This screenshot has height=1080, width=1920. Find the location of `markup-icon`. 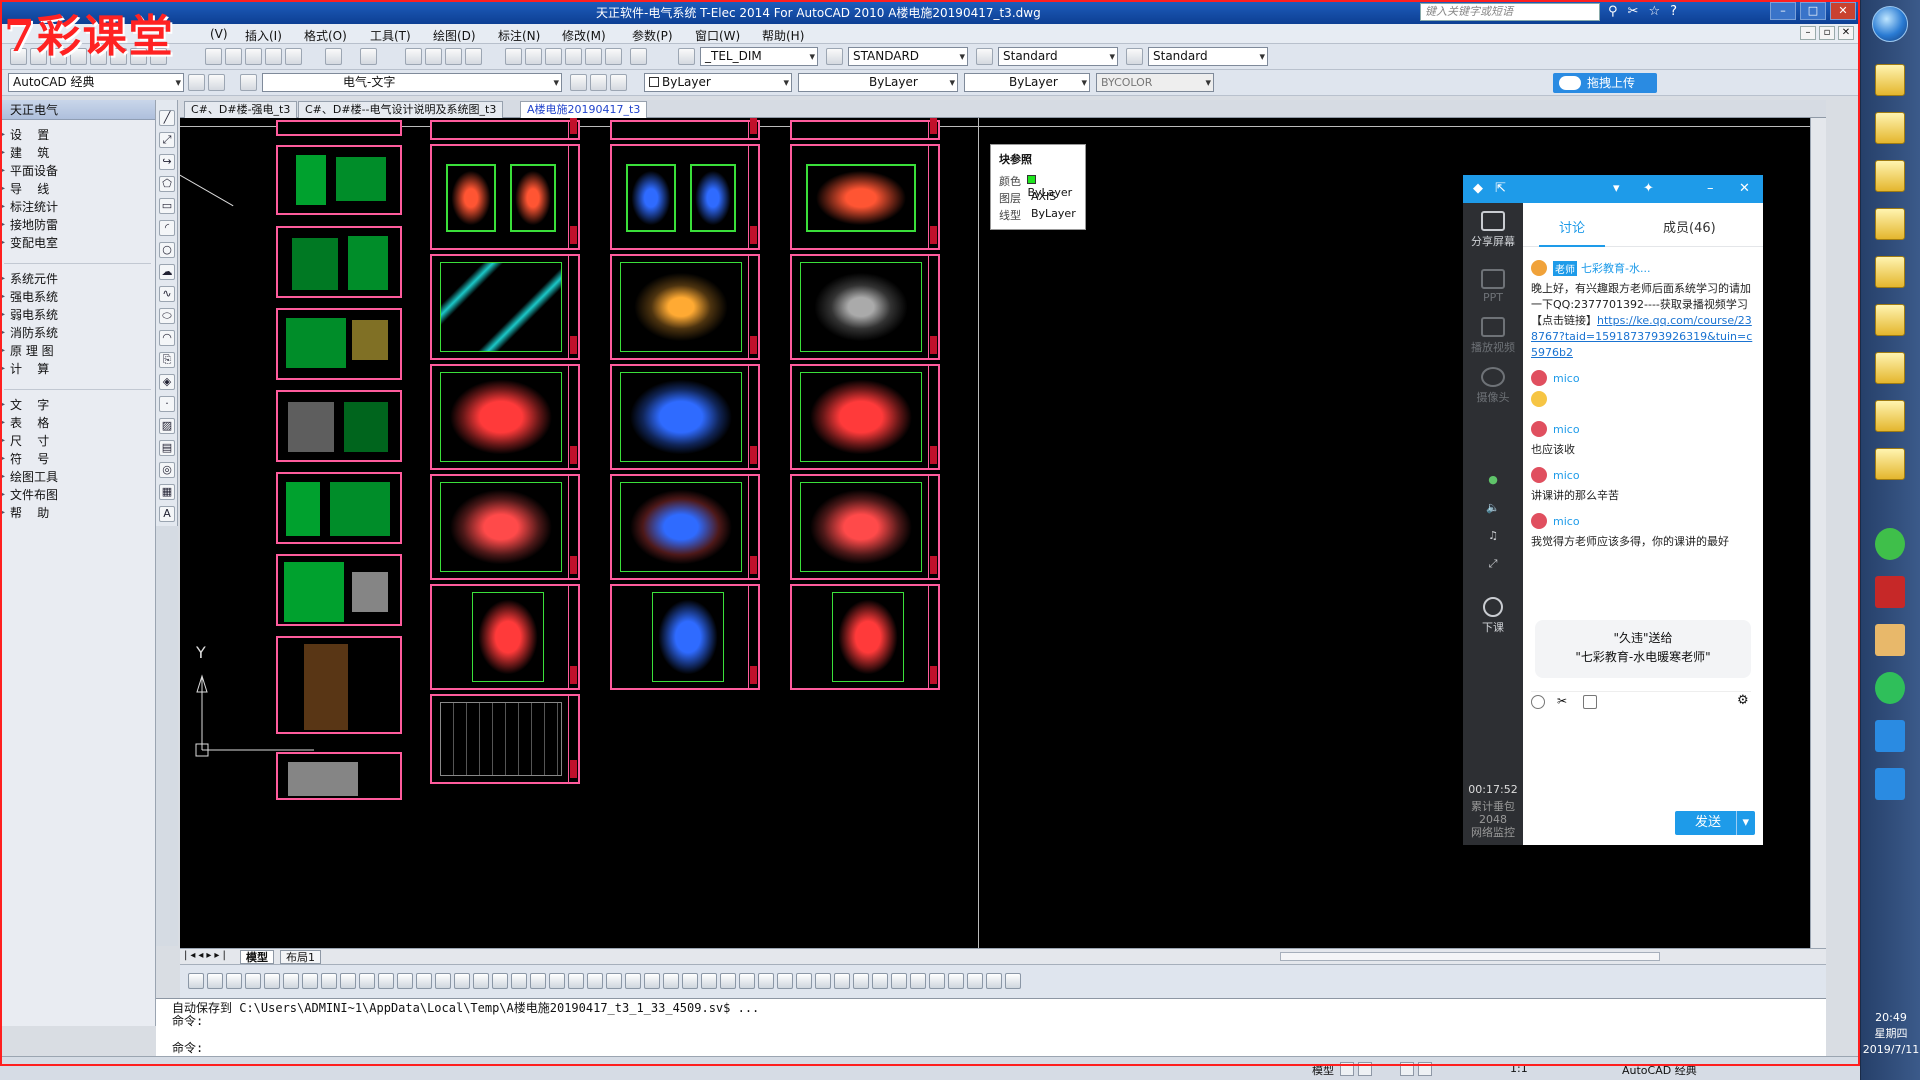

markup-icon is located at coordinates (593, 56).